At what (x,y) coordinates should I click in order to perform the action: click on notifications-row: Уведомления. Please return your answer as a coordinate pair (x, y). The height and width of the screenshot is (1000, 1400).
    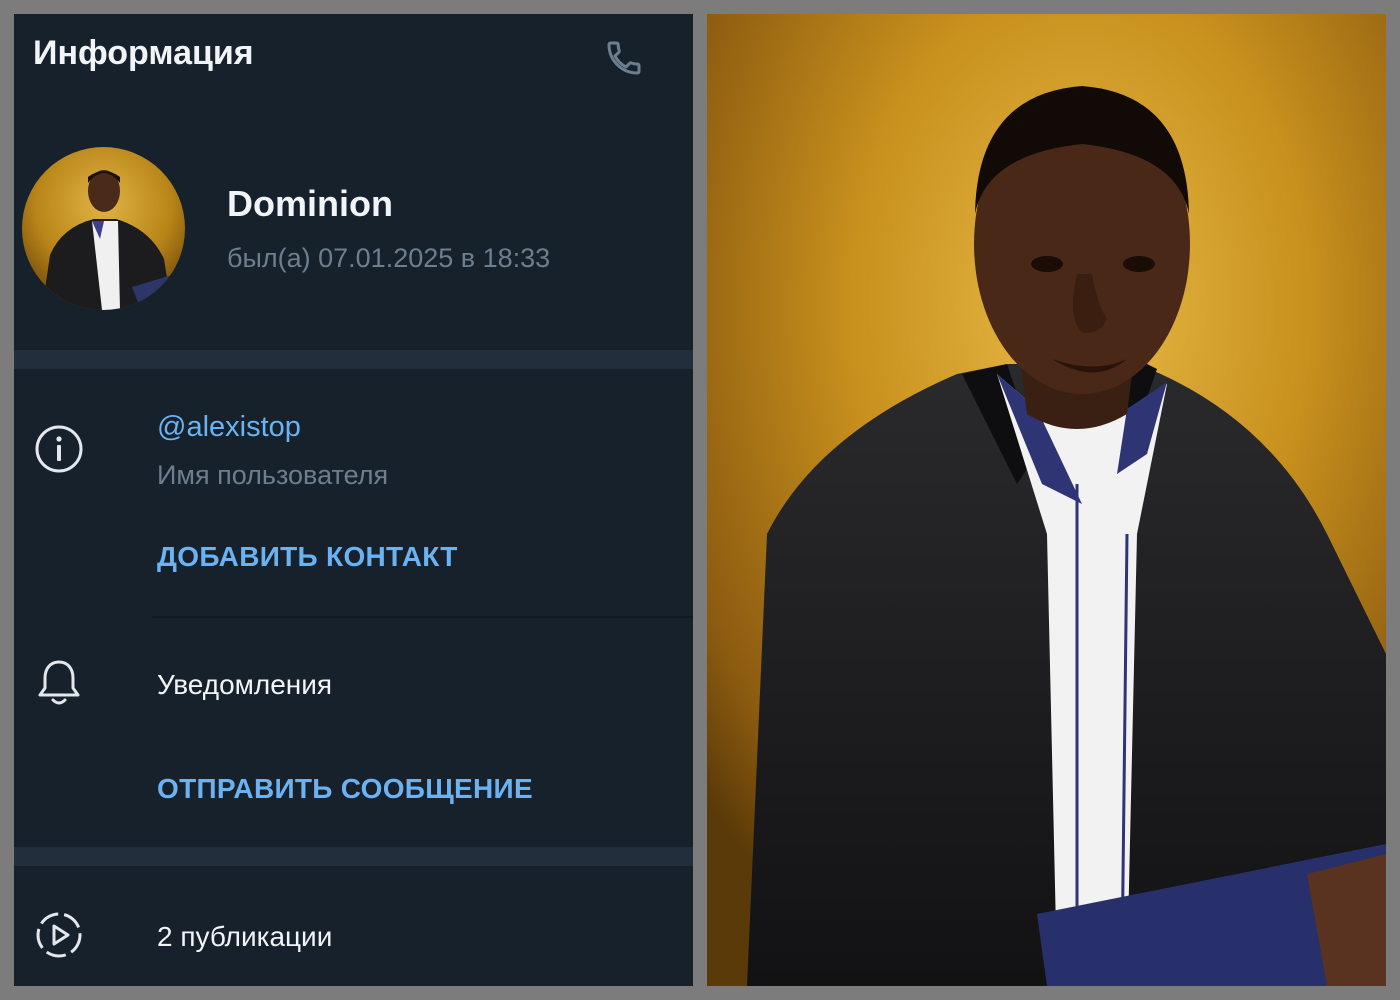
    Looking at the image, I should click on (244, 685).